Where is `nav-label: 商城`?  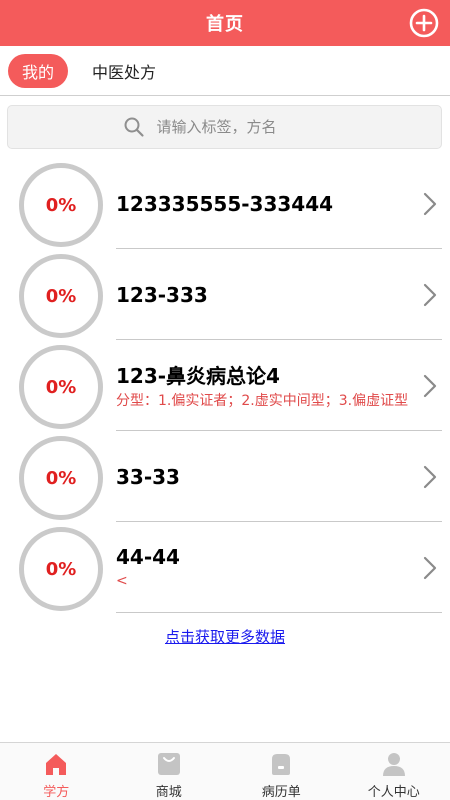 nav-label: 商城 is located at coordinates (168, 792).